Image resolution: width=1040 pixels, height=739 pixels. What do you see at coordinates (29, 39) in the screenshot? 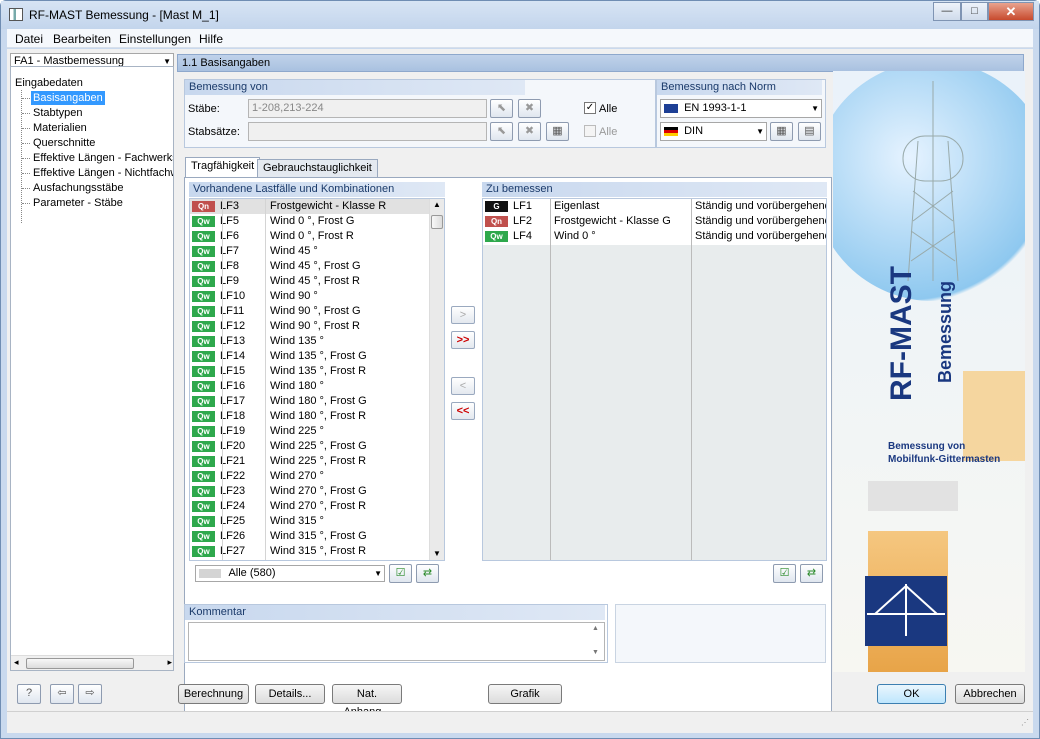
I see `menu-datei: Datei` at bounding box center [29, 39].